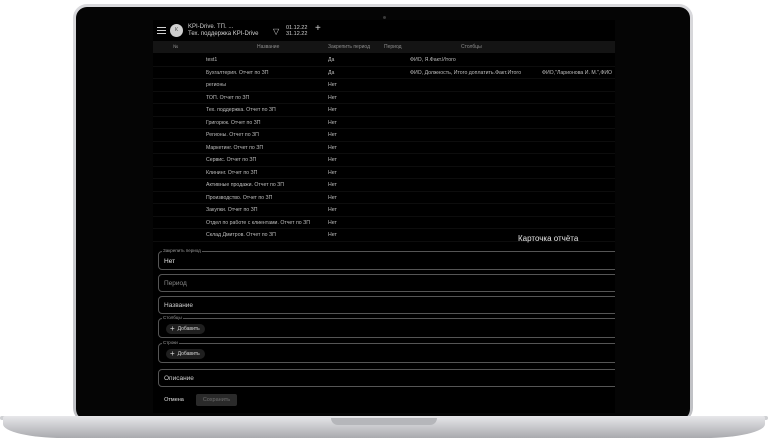  Describe the element at coordinates (232, 210) in the screenshot. I see `row-name: Закупки. Отчет по ЗП` at that location.